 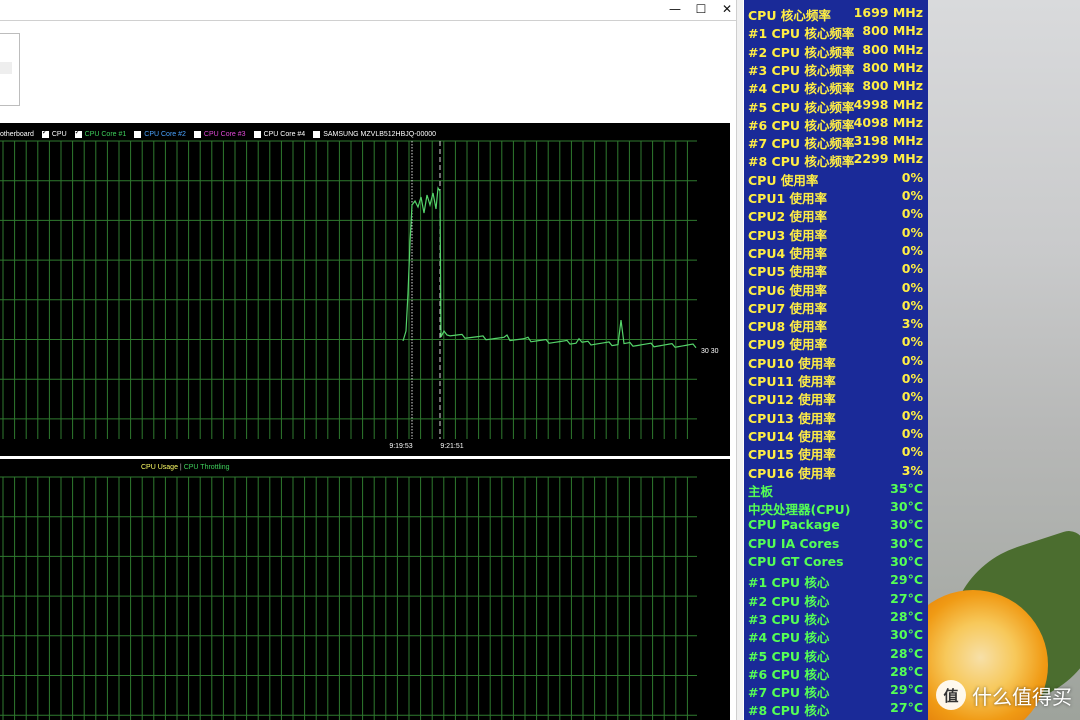 What do you see at coordinates (836, 86) in the screenshot?
I see `osd-row-freq: #4 CPU 核心频率 800 MHz` at bounding box center [836, 86].